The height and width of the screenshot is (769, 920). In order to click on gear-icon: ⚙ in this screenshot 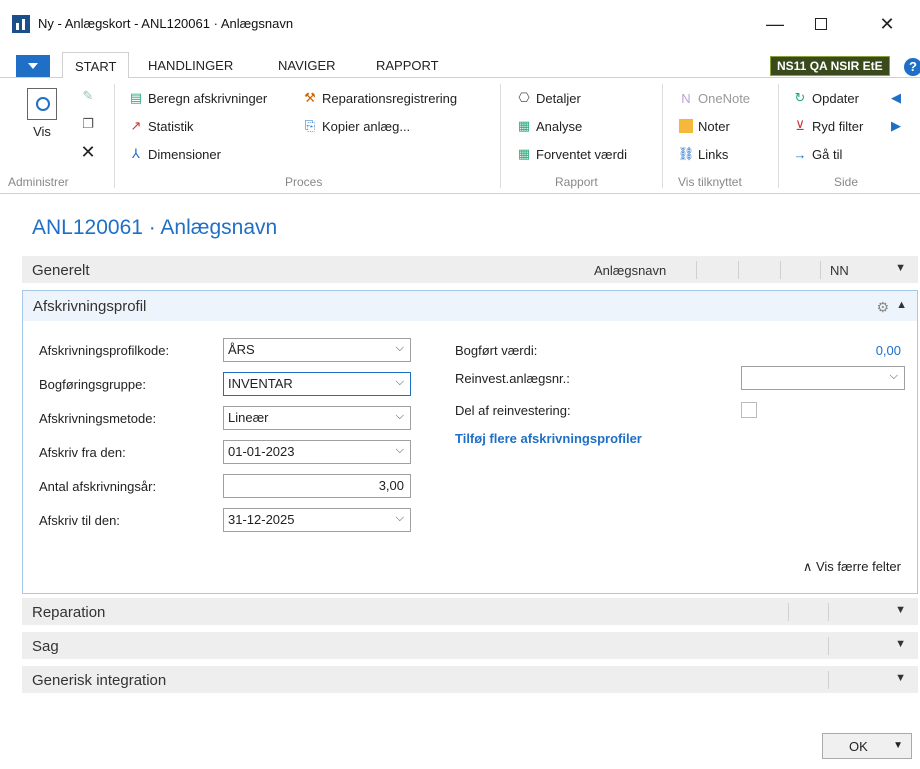, I will do `click(882, 307)`.